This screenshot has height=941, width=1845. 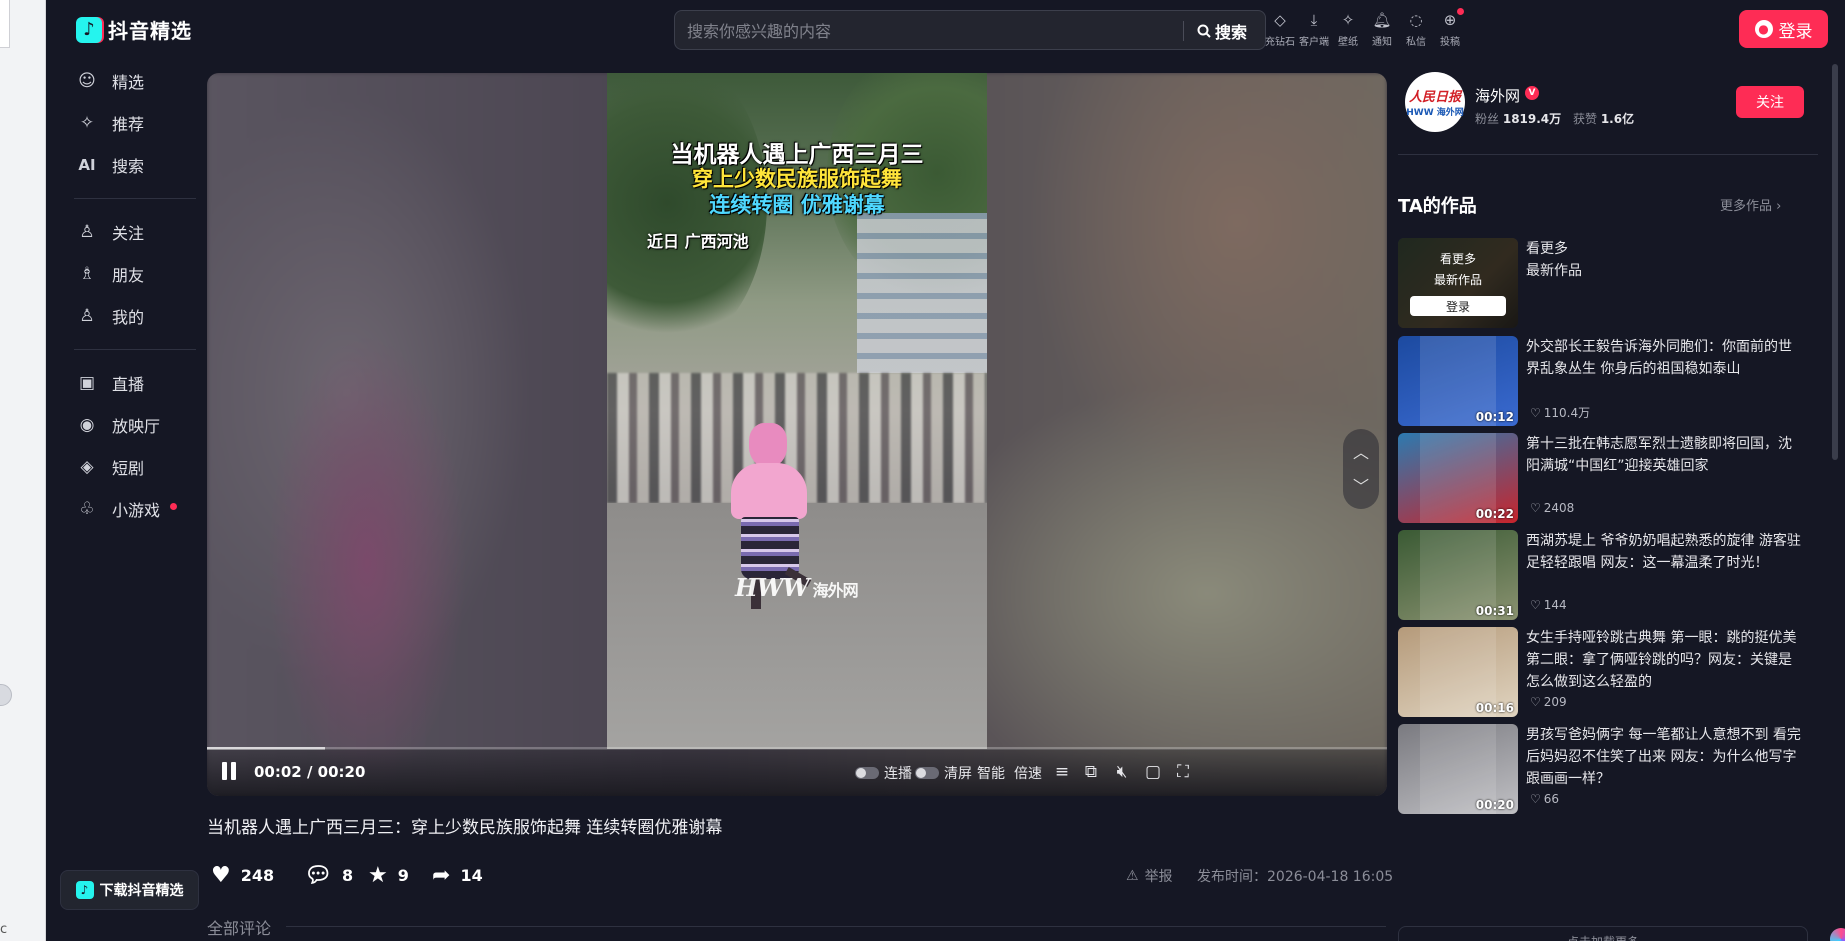 What do you see at coordinates (471, 875) in the screenshot?
I see `share-count: 14` at bounding box center [471, 875].